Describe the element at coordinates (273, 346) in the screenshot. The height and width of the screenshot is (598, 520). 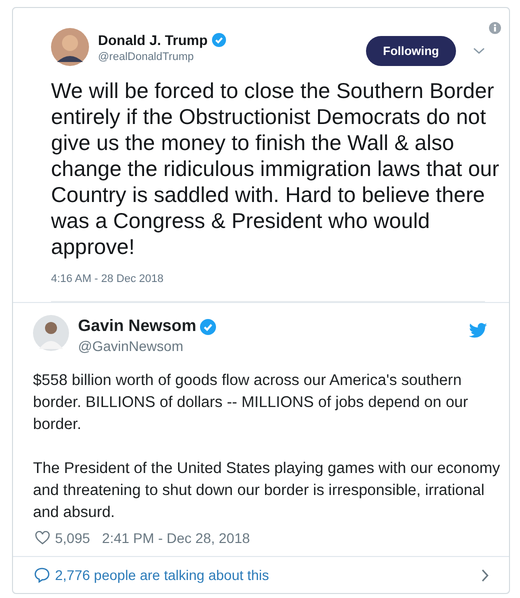
I see `author-handle: @GavinNewsom` at that location.